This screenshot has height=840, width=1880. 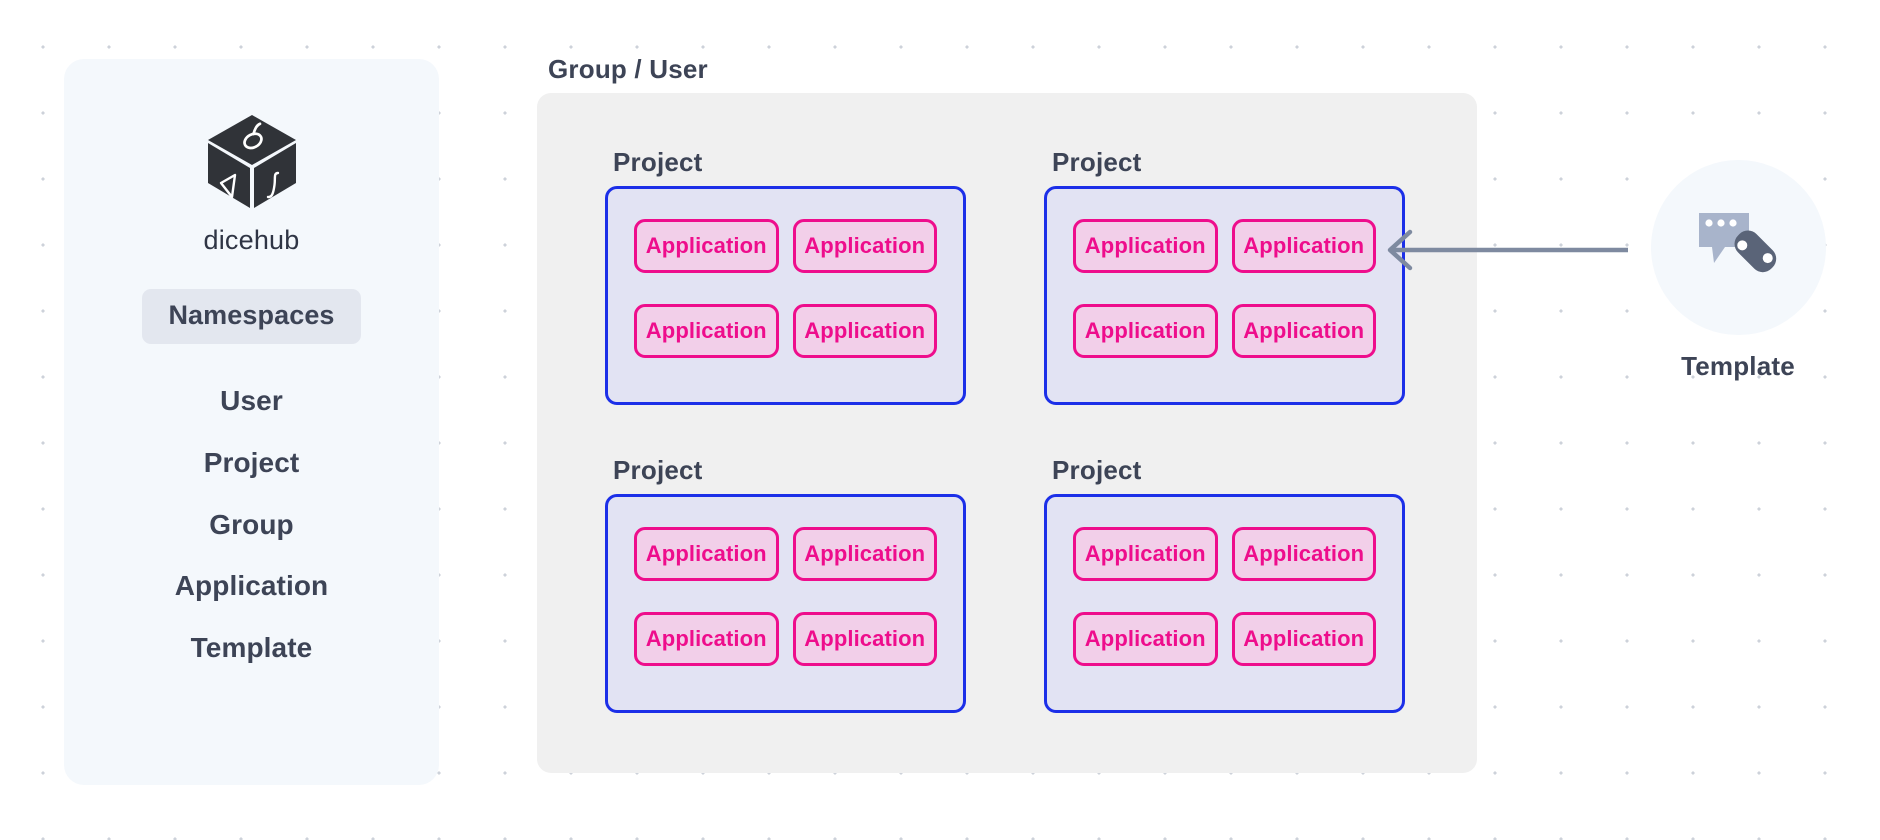 I want to click on template-tag-pencil-icon, so click(x=1738, y=242).